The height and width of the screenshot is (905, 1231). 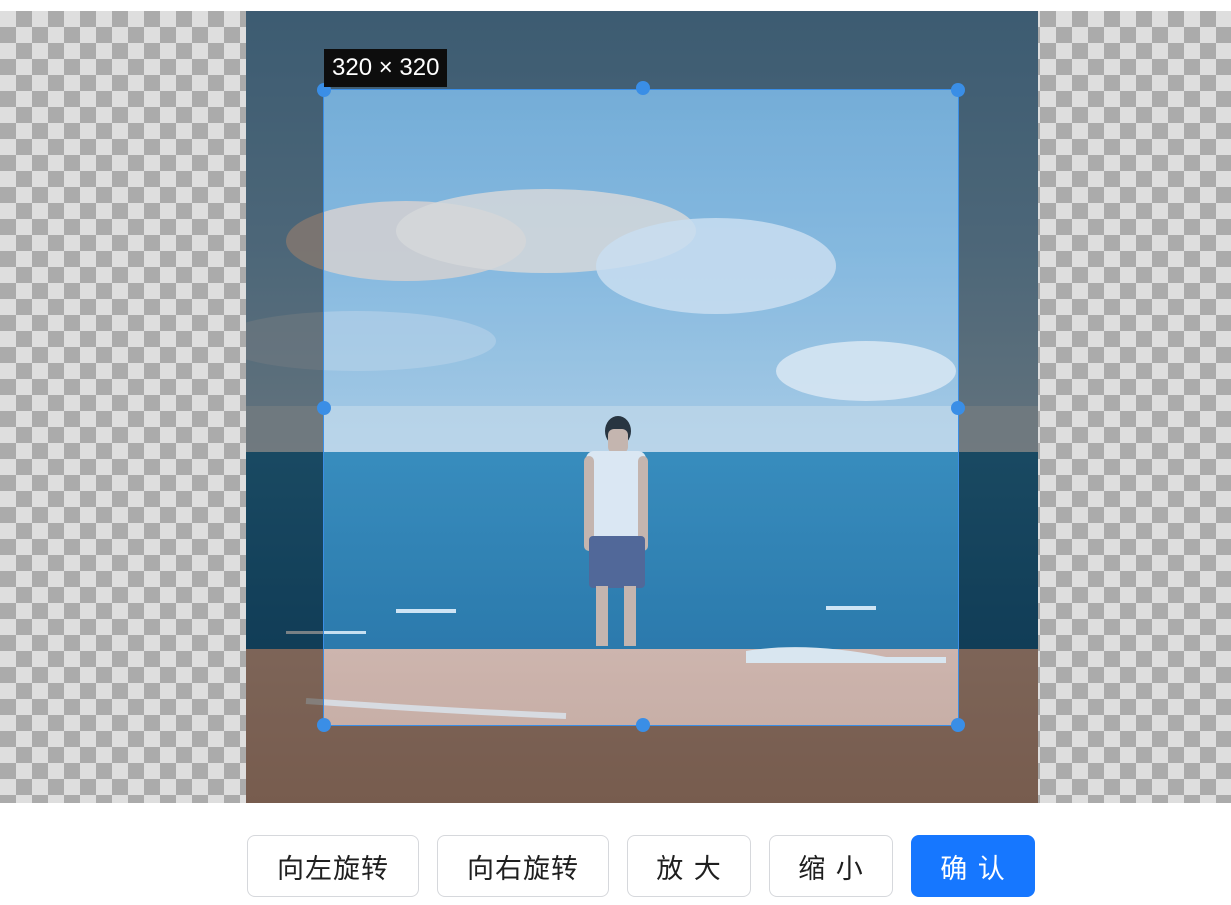 What do you see at coordinates (643, 88) in the screenshot?
I see `crop-handle-top` at bounding box center [643, 88].